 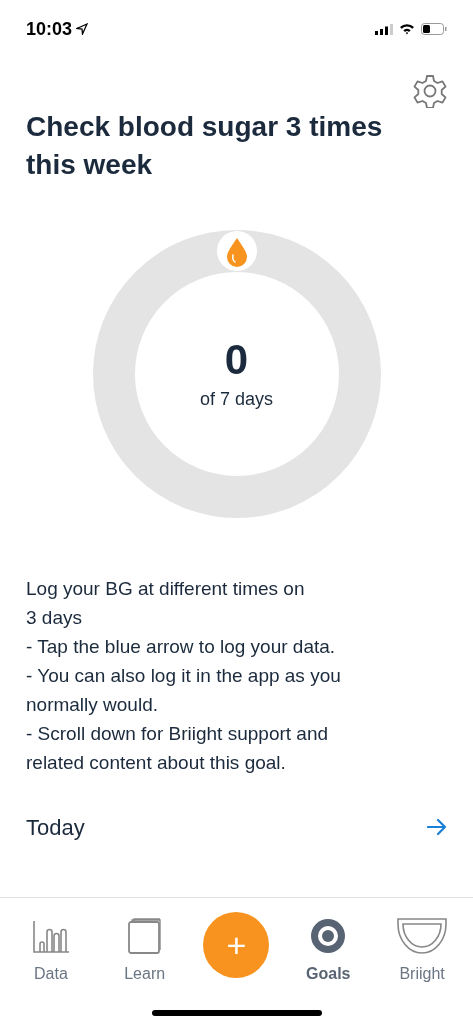 I want to click on drop-icon, so click(x=236, y=251).